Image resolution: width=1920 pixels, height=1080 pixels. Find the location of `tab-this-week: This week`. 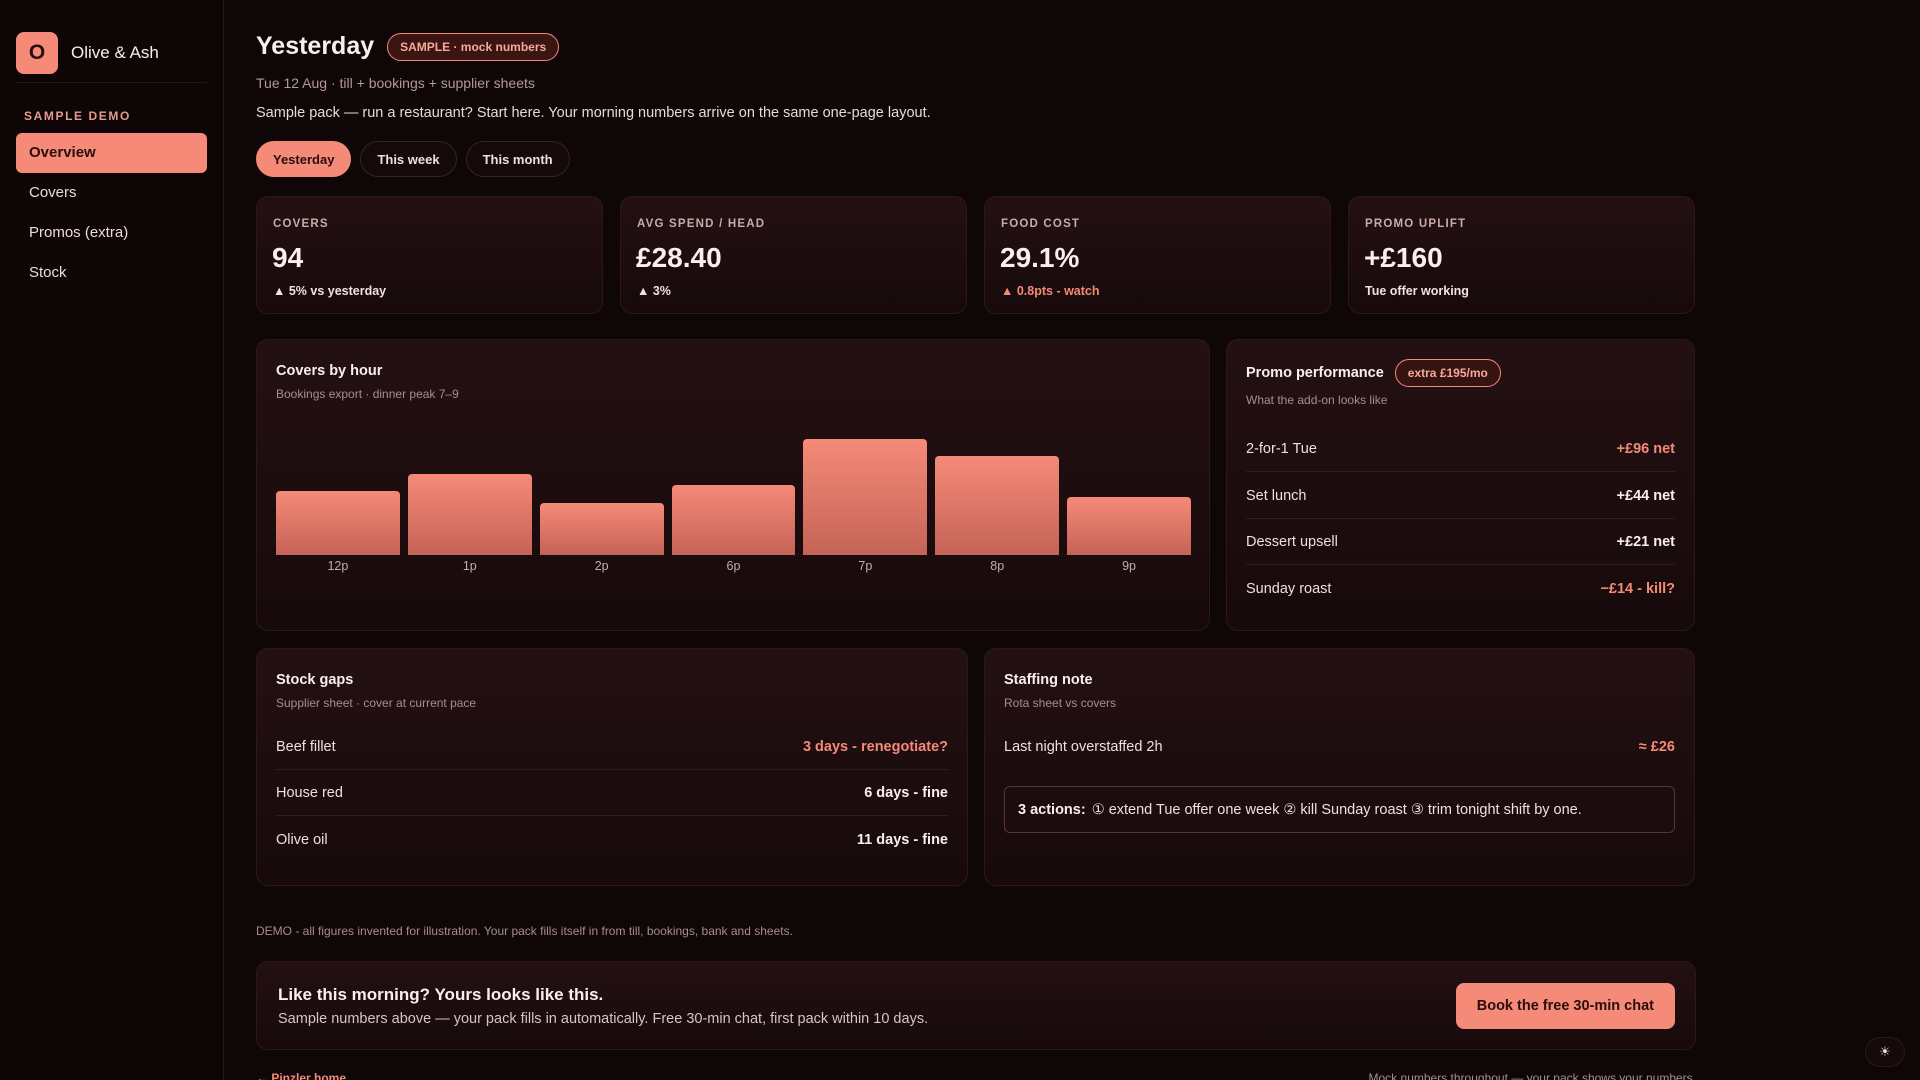

tab-this-week: This week is located at coordinates (408, 159).